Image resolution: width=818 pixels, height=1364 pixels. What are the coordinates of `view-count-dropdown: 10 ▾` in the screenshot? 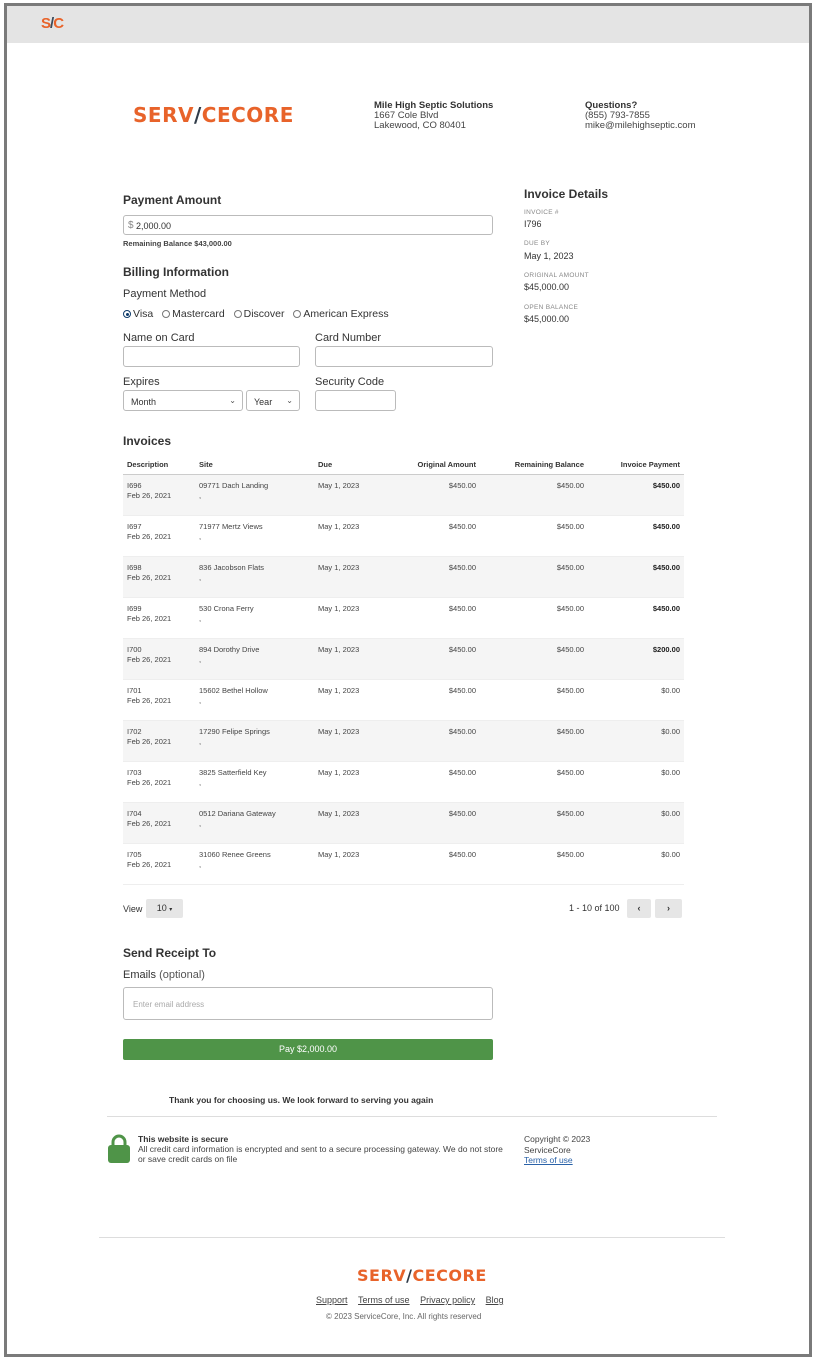 It's located at (164, 908).